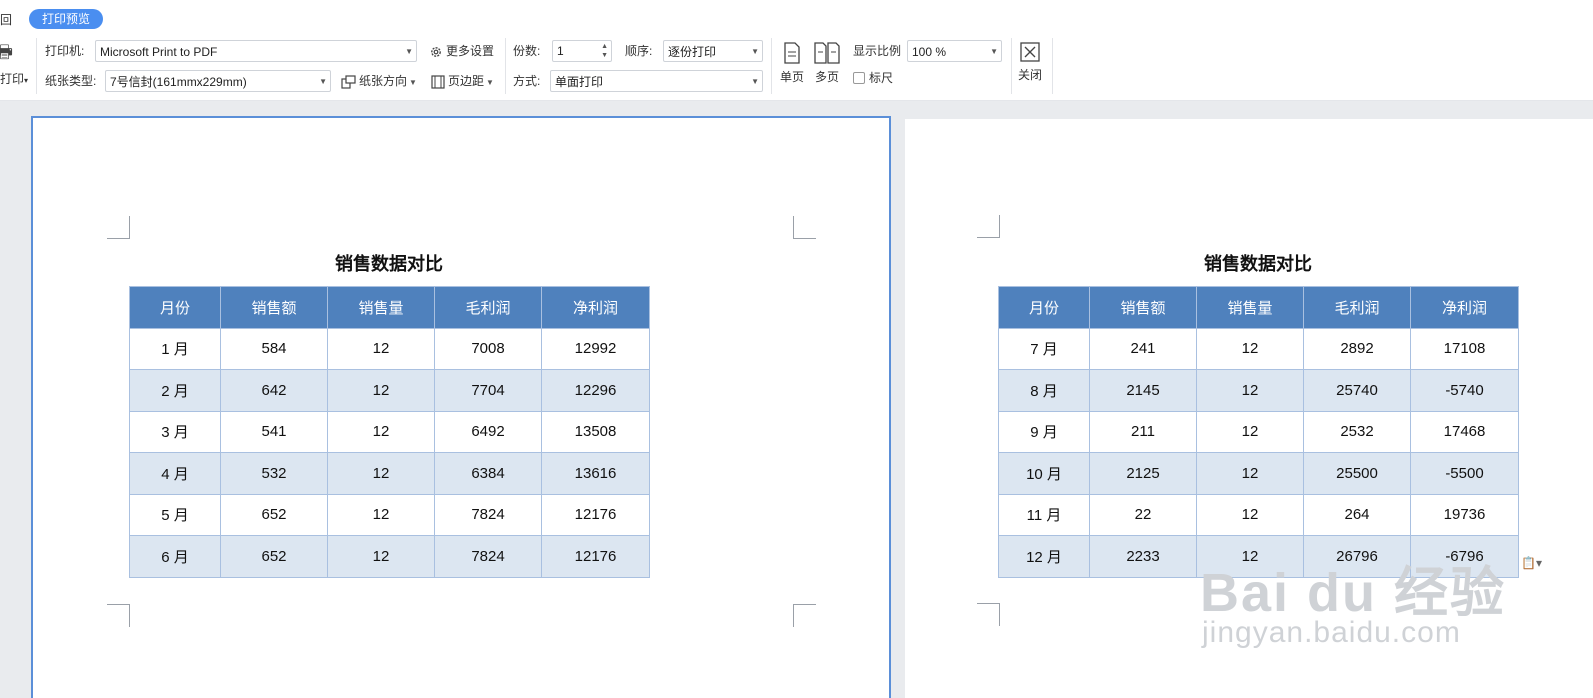 This screenshot has height=698, width=1593. Describe the element at coordinates (1357, 348) in the screenshot. I see `table-cell: 2892` at that location.